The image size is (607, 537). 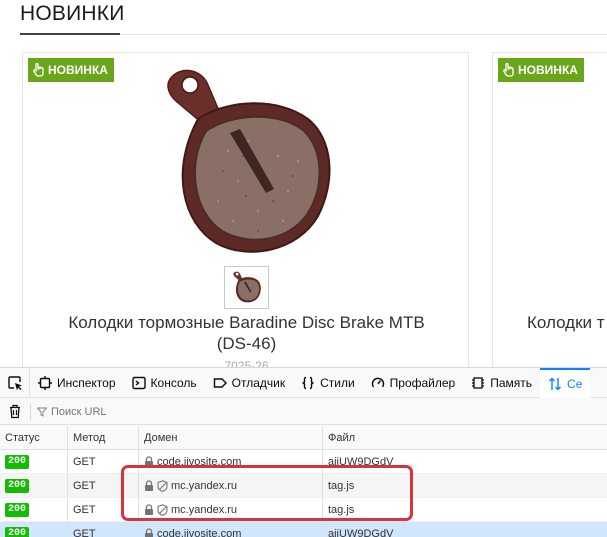 What do you see at coordinates (549, 217) in the screenshot?
I see `product-card: НОВИНКА Колодки т` at bounding box center [549, 217].